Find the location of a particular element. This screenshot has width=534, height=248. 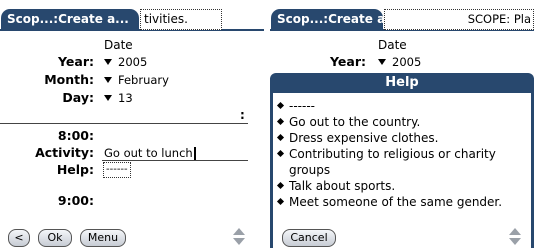

activity-title-field: tivities. is located at coordinates (181, 19).